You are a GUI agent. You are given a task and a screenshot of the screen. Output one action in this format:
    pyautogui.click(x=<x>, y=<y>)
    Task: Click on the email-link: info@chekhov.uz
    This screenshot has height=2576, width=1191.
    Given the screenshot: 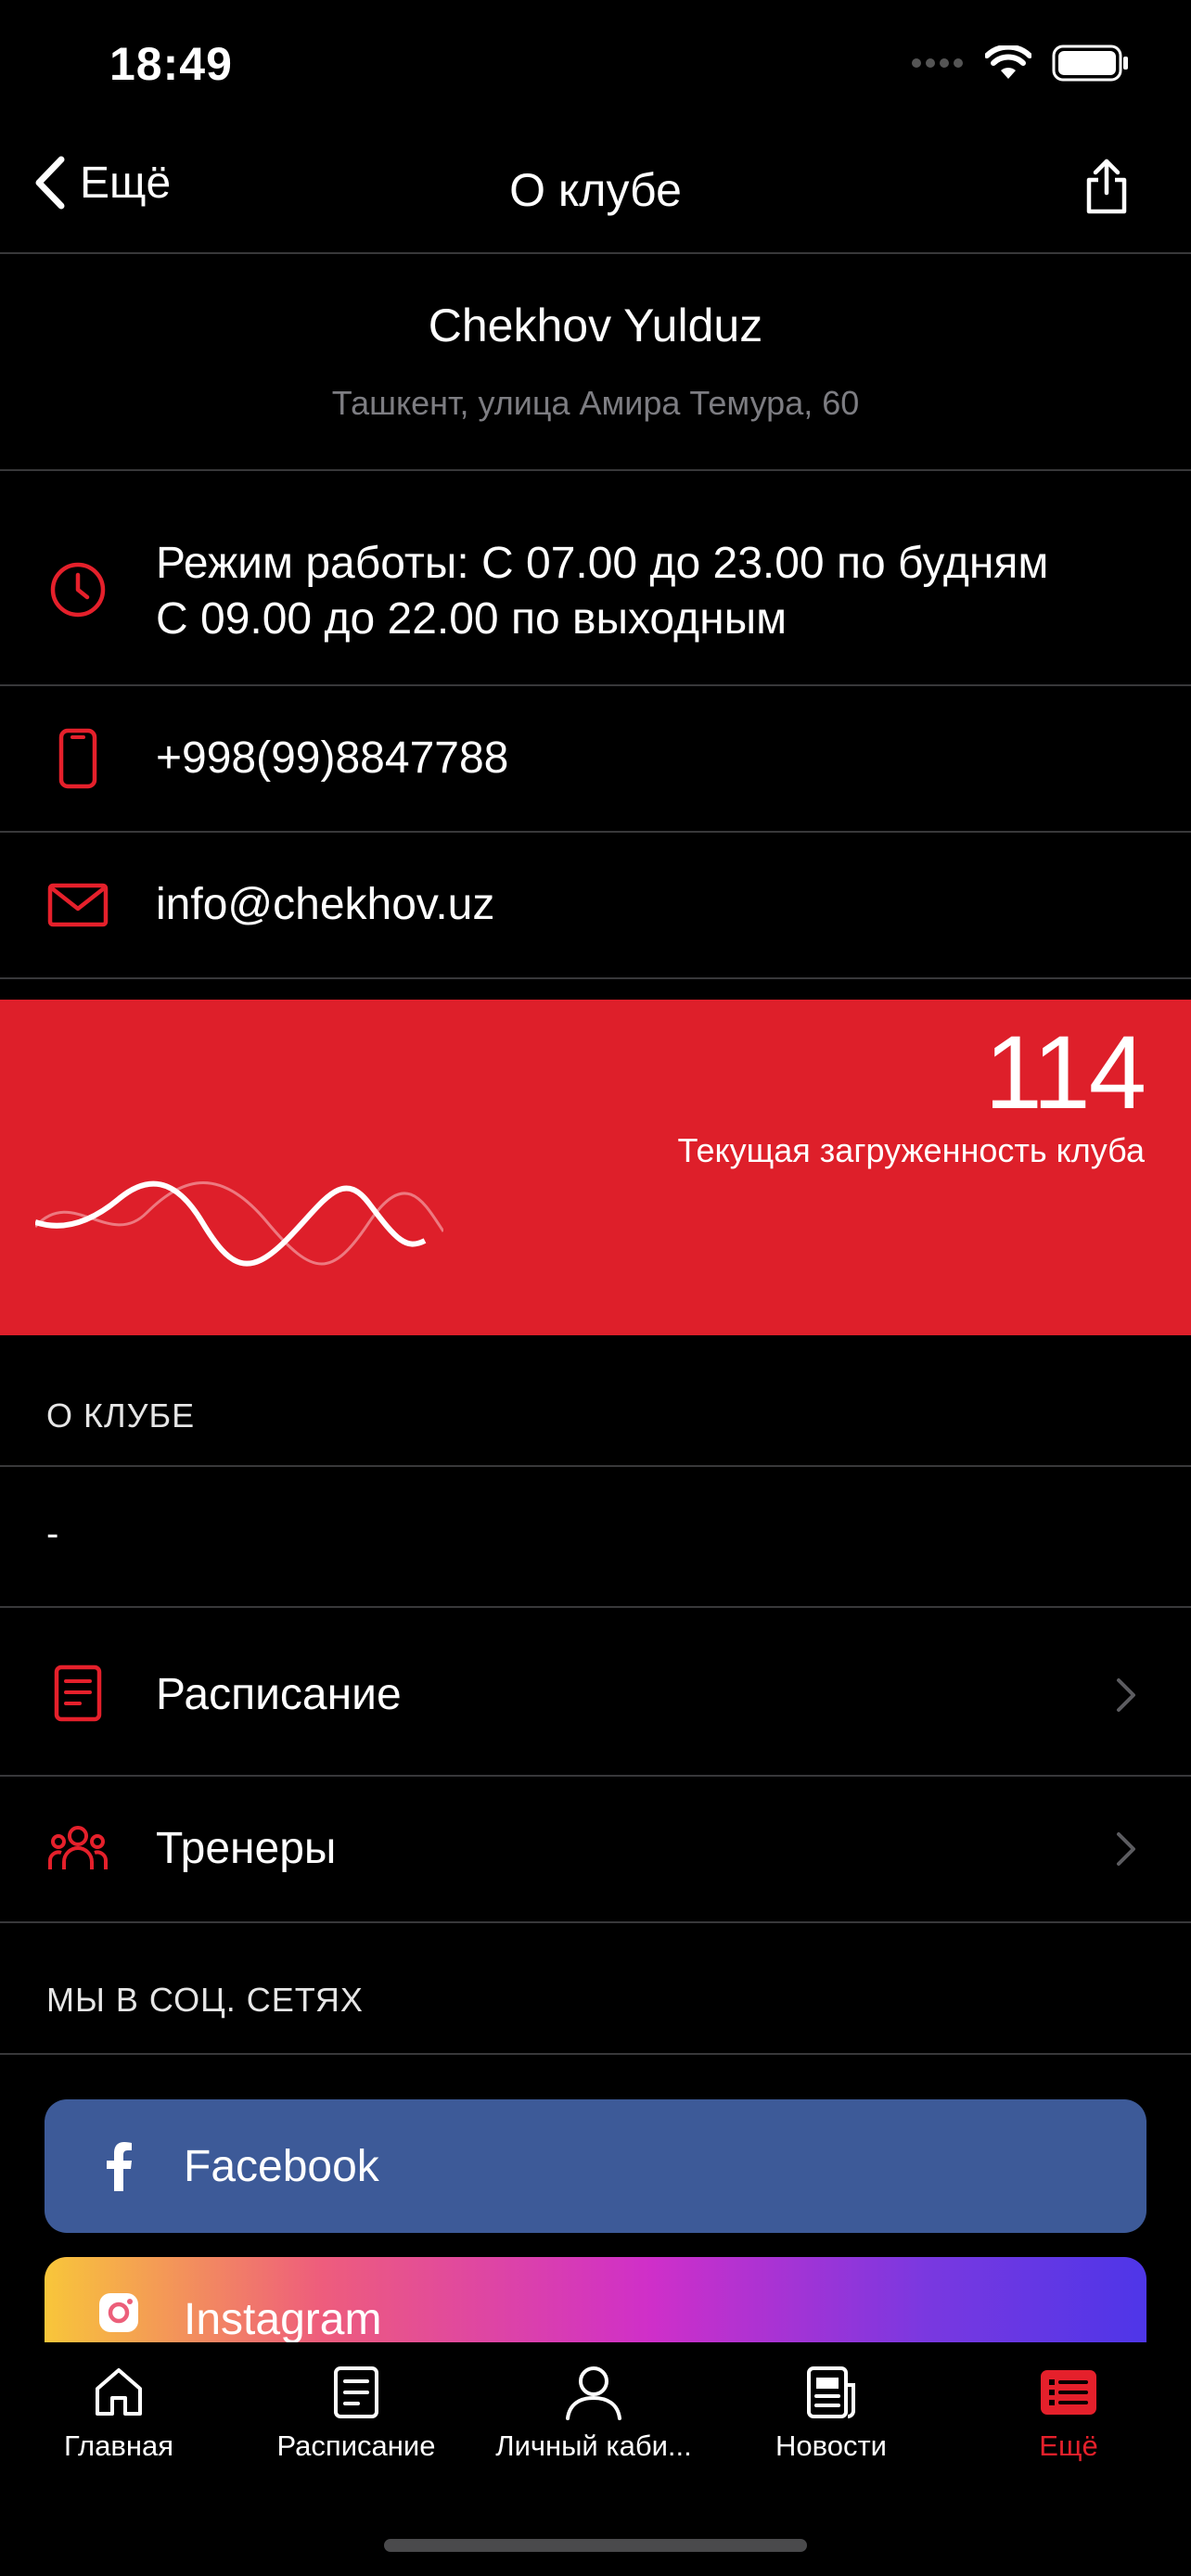 What is the action you would take?
    pyautogui.click(x=325, y=905)
    